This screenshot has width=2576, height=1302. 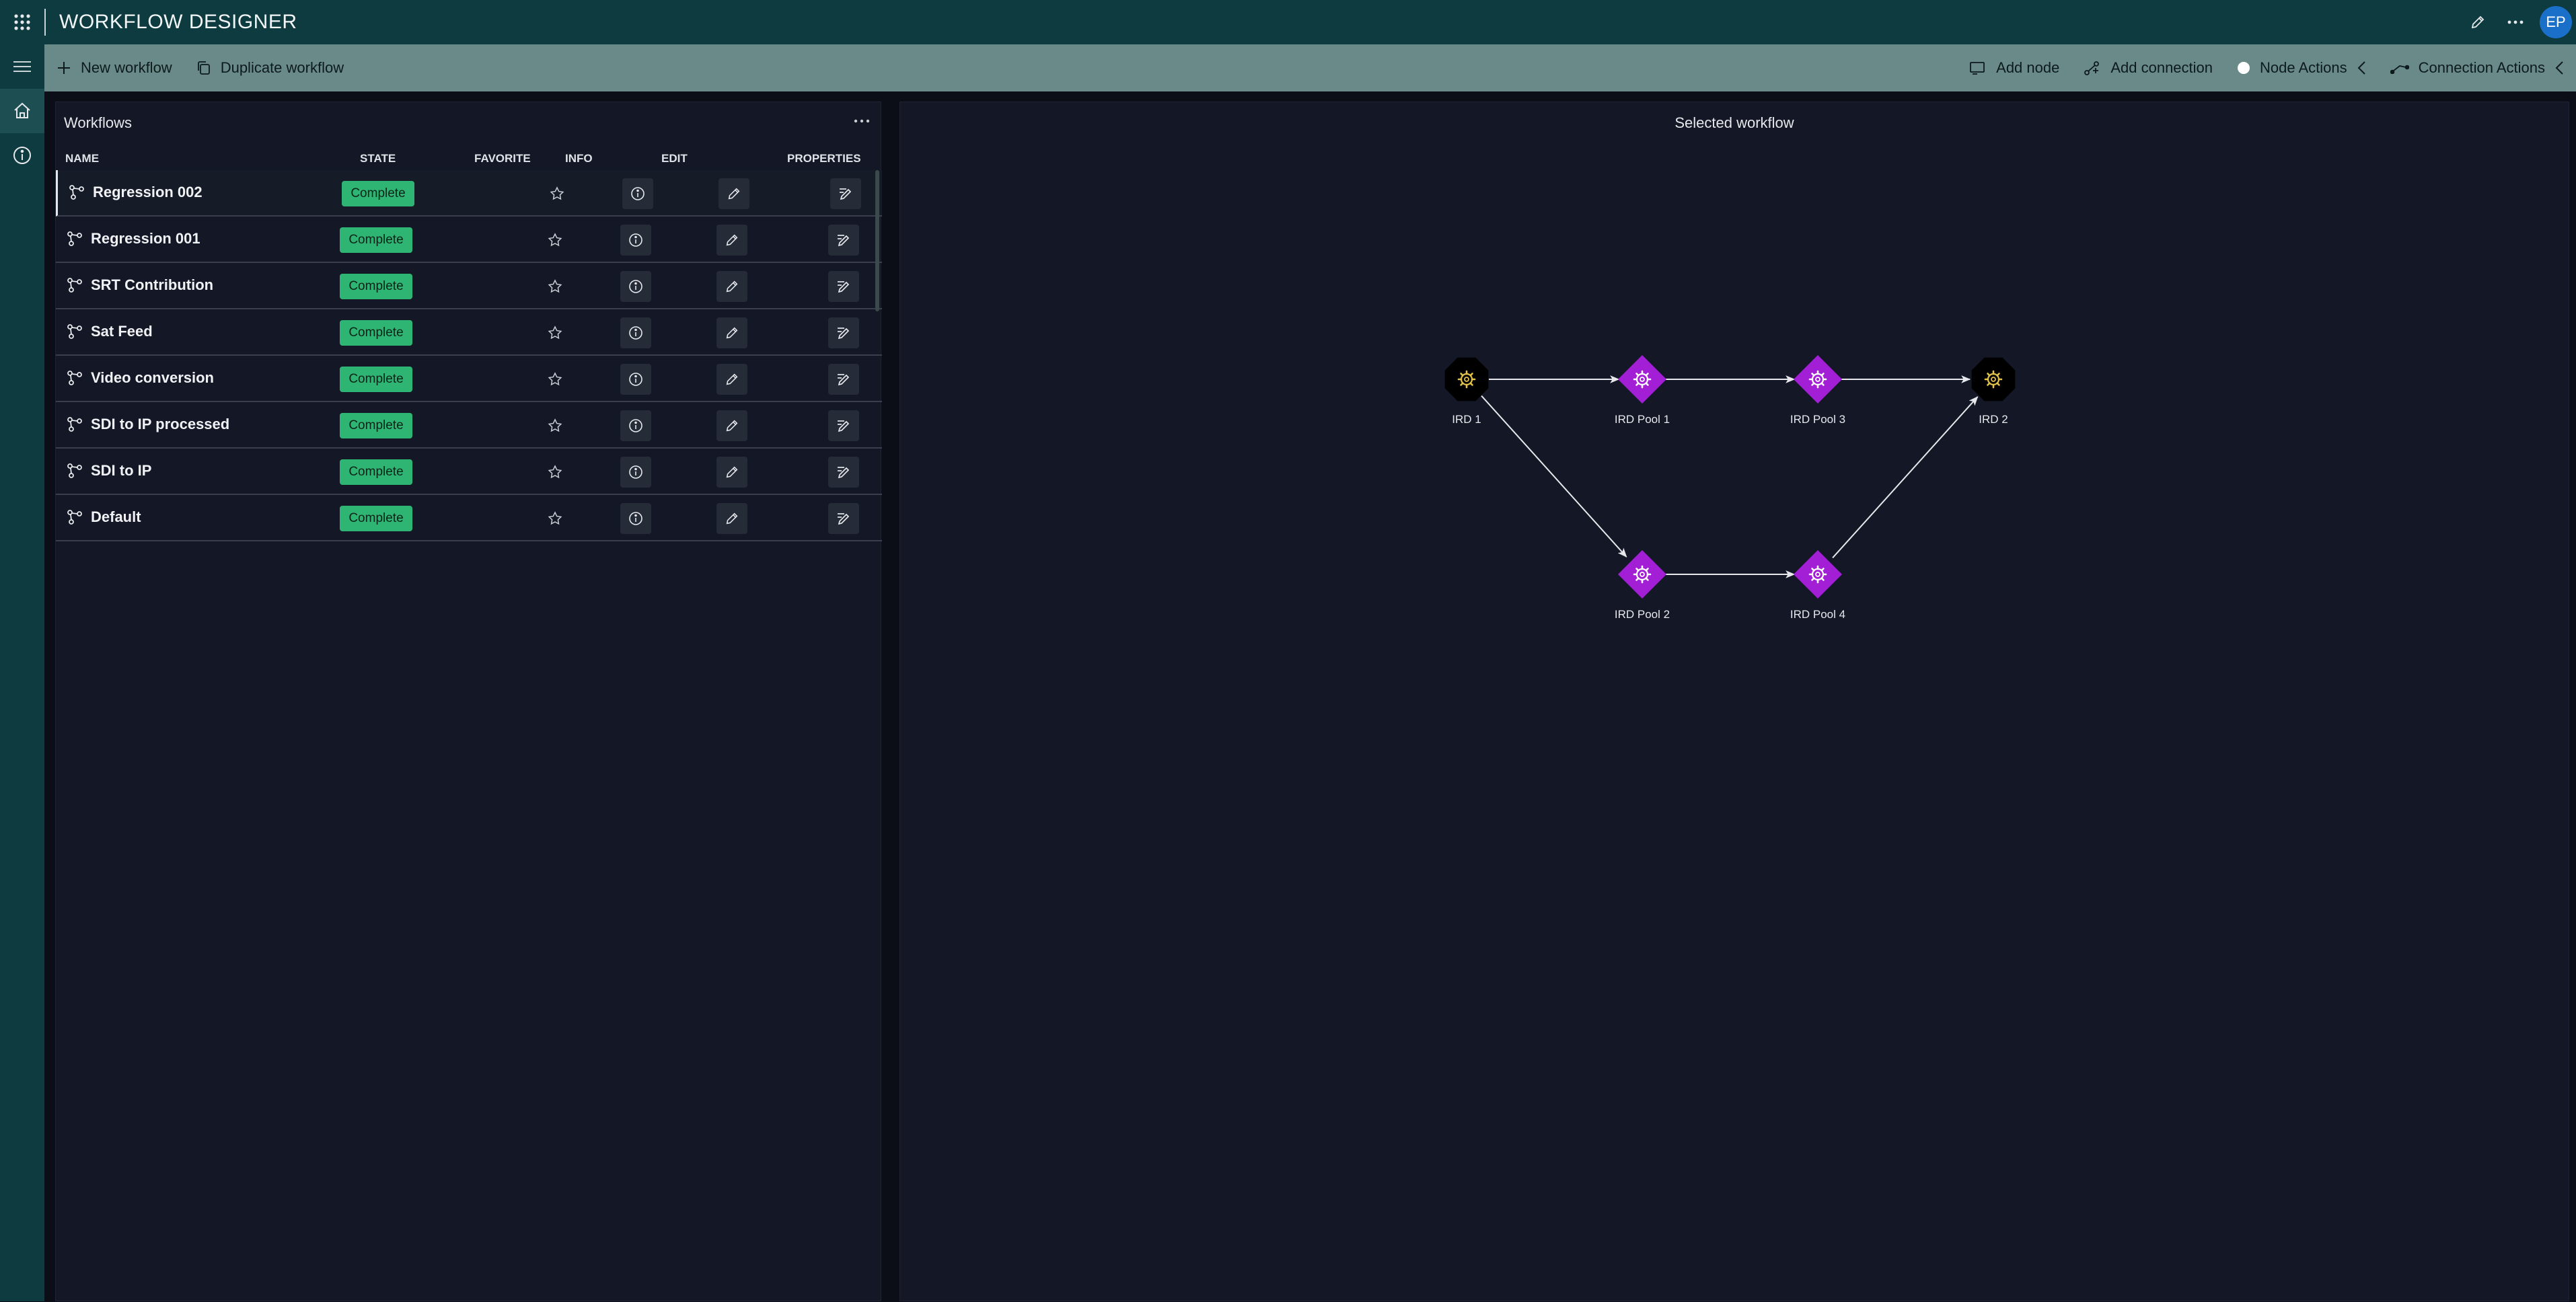 I want to click on column-header-state: STATE, so click(x=378, y=159).